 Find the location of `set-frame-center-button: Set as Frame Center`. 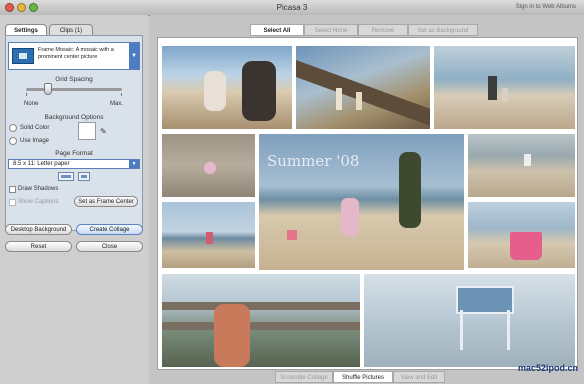

set-frame-center-button: Set as Frame Center is located at coordinates (106, 201).